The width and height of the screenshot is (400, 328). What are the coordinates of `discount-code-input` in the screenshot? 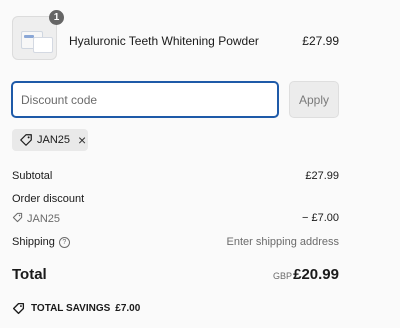 It's located at (145, 99).